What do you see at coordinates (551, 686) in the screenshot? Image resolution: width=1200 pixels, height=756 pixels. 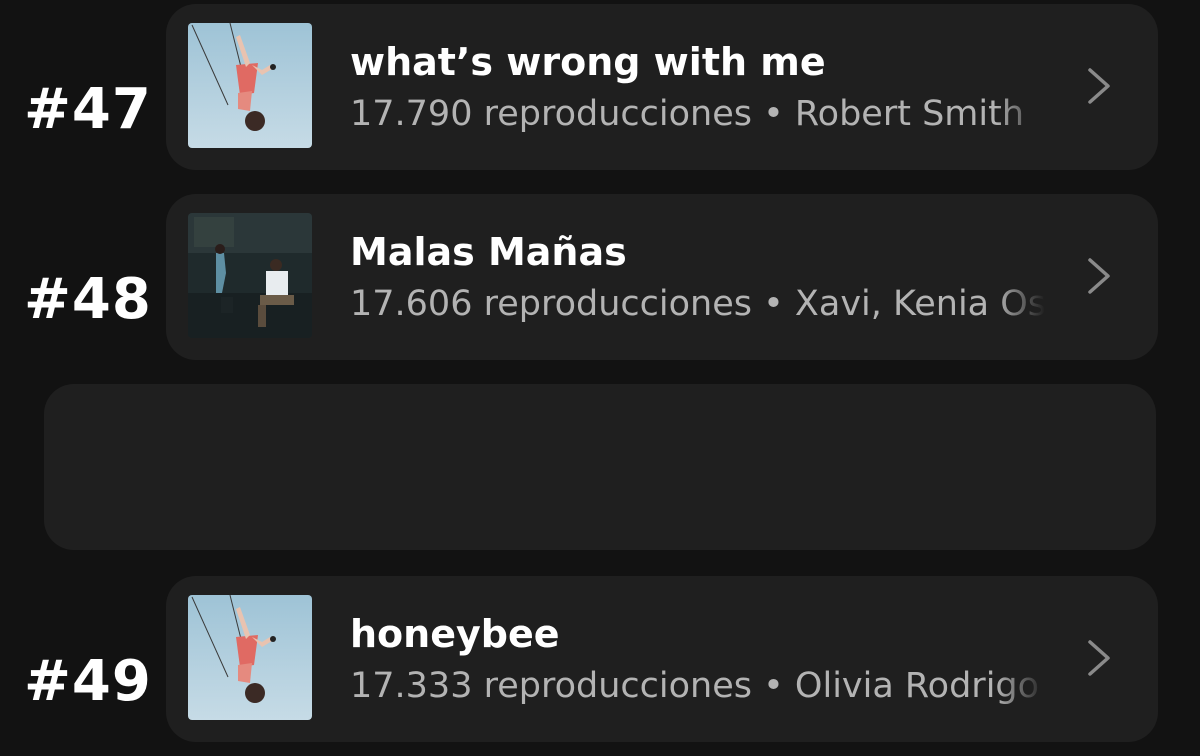 I see `play-count: 17.333 reproducciones` at bounding box center [551, 686].